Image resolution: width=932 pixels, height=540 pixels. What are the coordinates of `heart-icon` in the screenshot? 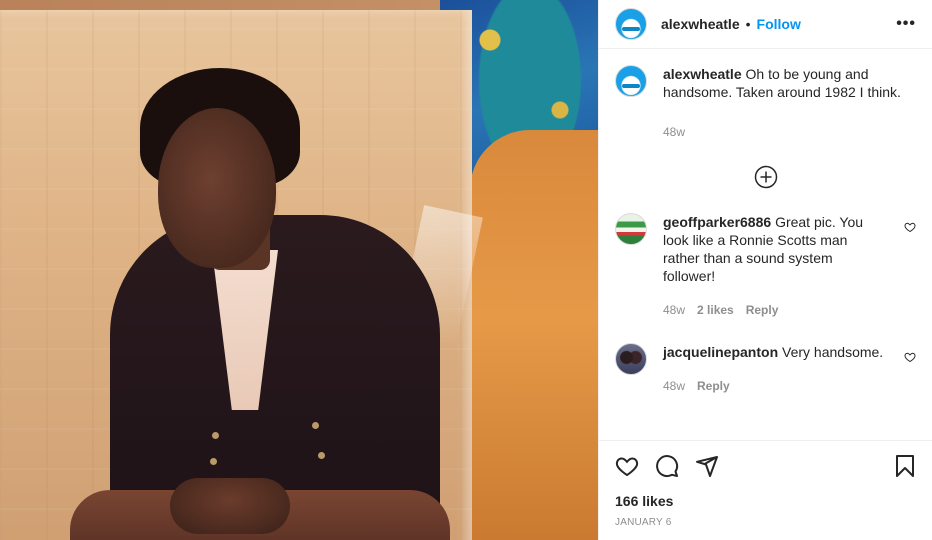 It's located at (627, 466).